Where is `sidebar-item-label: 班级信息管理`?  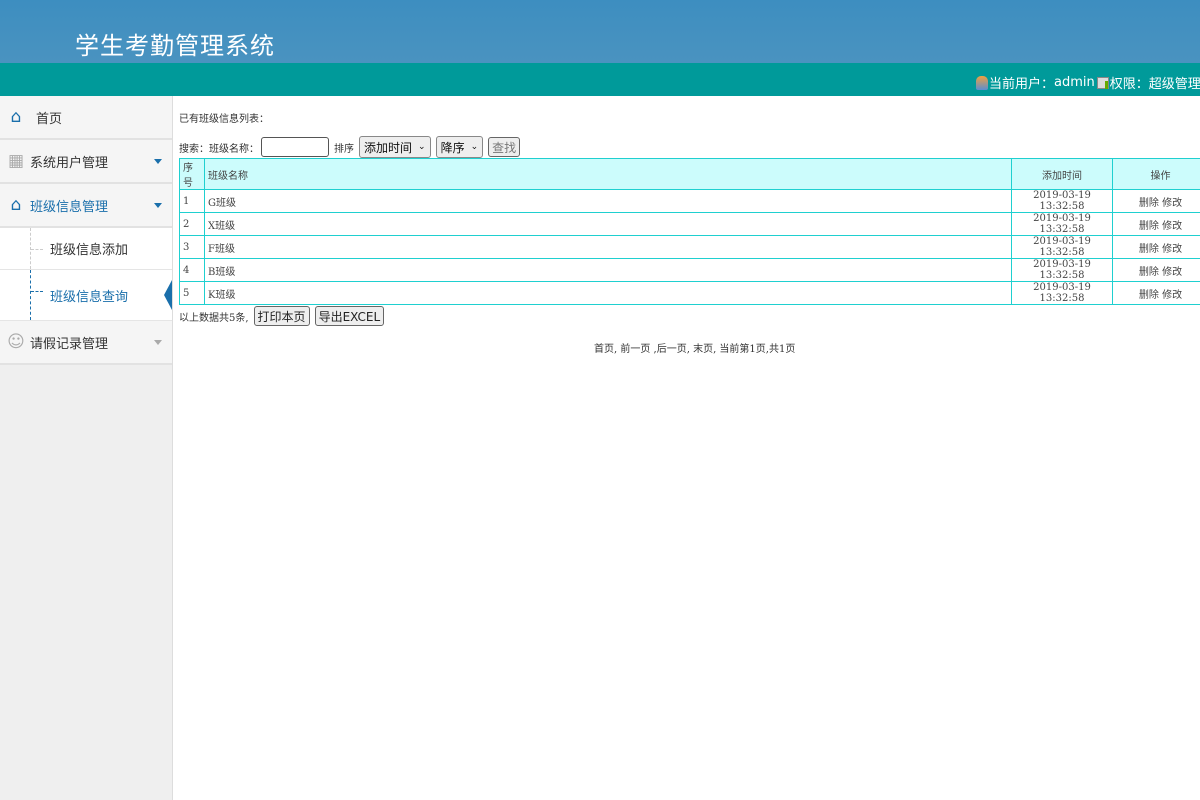 sidebar-item-label: 班级信息管理 is located at coordinates (69, 207).